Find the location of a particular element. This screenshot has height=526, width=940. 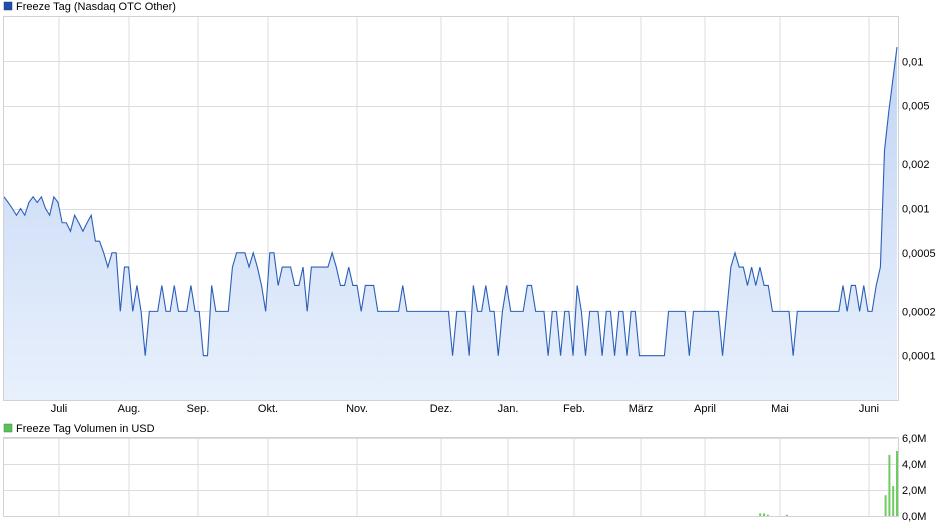

volume-y-tick-label: 0,0M is located at coordinates (914, 517).